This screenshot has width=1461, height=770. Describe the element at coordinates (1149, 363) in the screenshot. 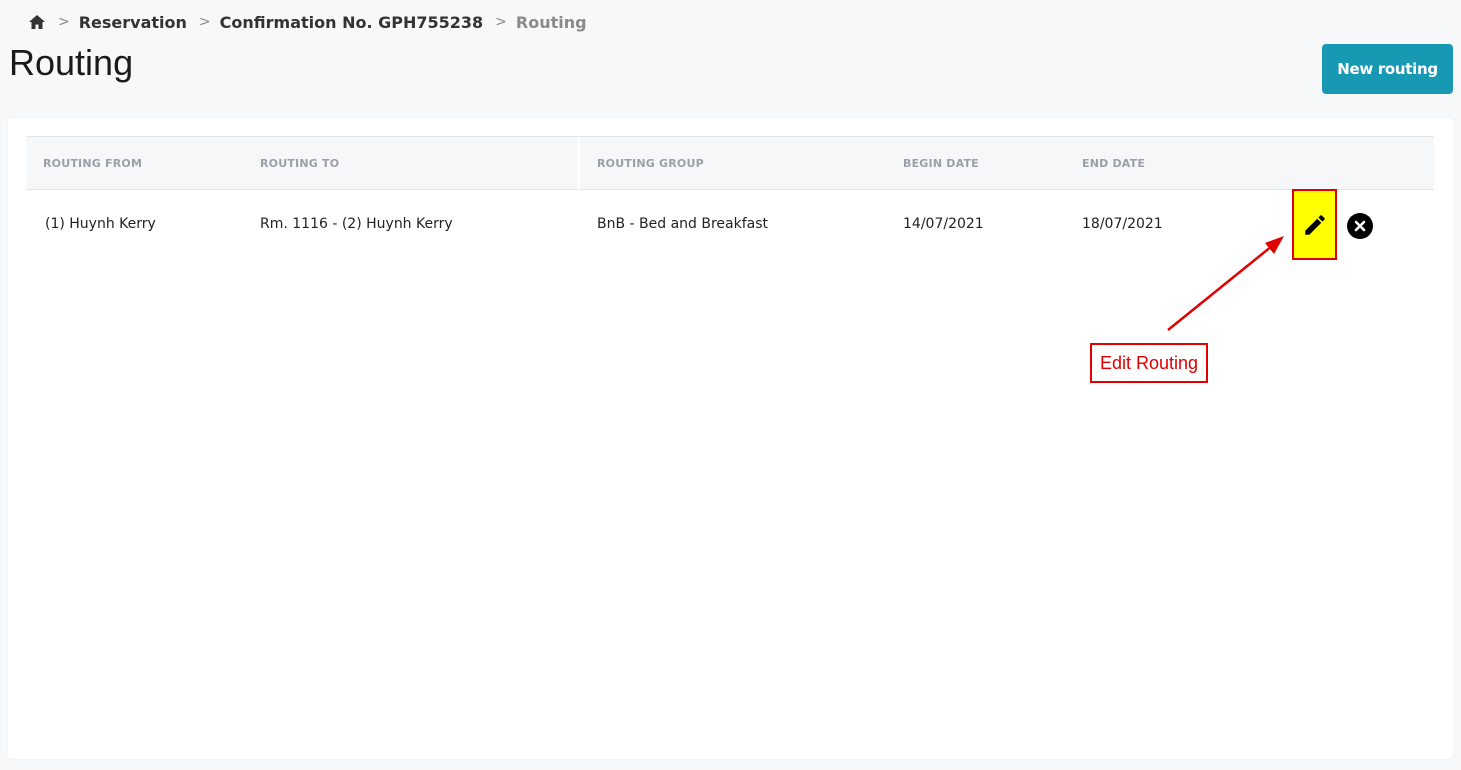

I see `annotation-edit-routing: Edit Routing` at that location.